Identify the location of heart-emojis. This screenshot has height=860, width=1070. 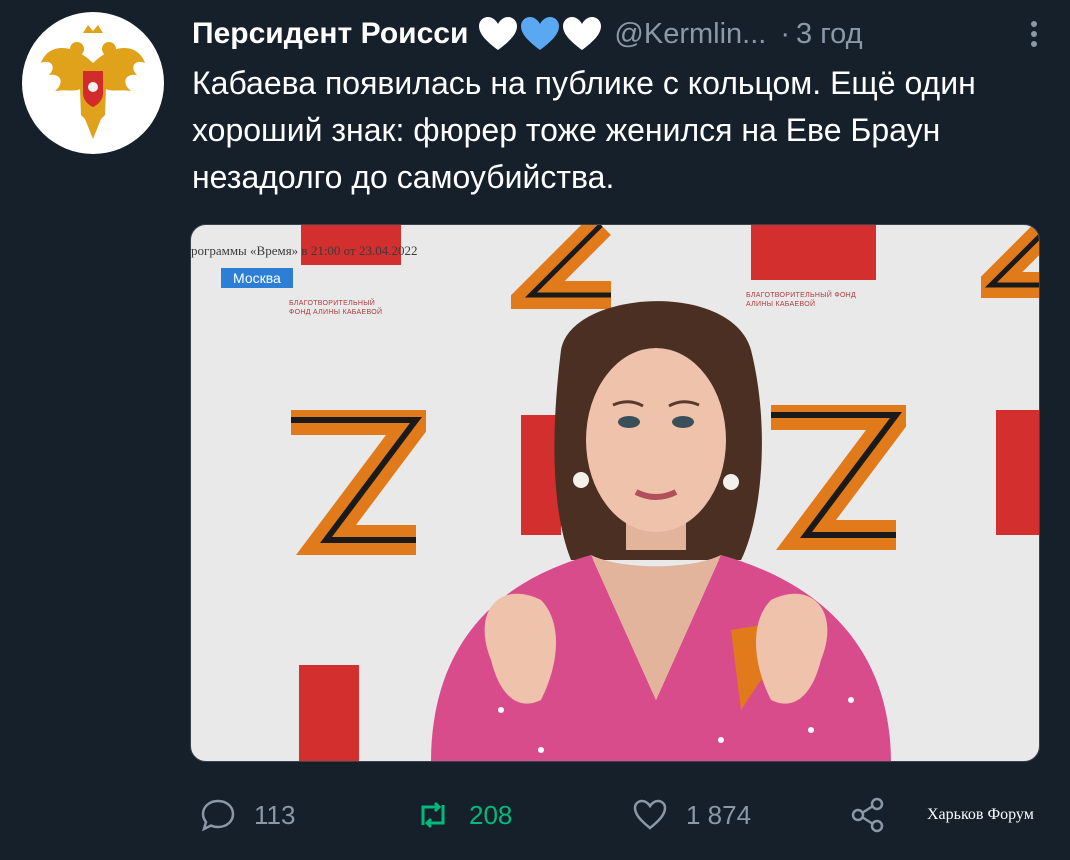
(540, 34).